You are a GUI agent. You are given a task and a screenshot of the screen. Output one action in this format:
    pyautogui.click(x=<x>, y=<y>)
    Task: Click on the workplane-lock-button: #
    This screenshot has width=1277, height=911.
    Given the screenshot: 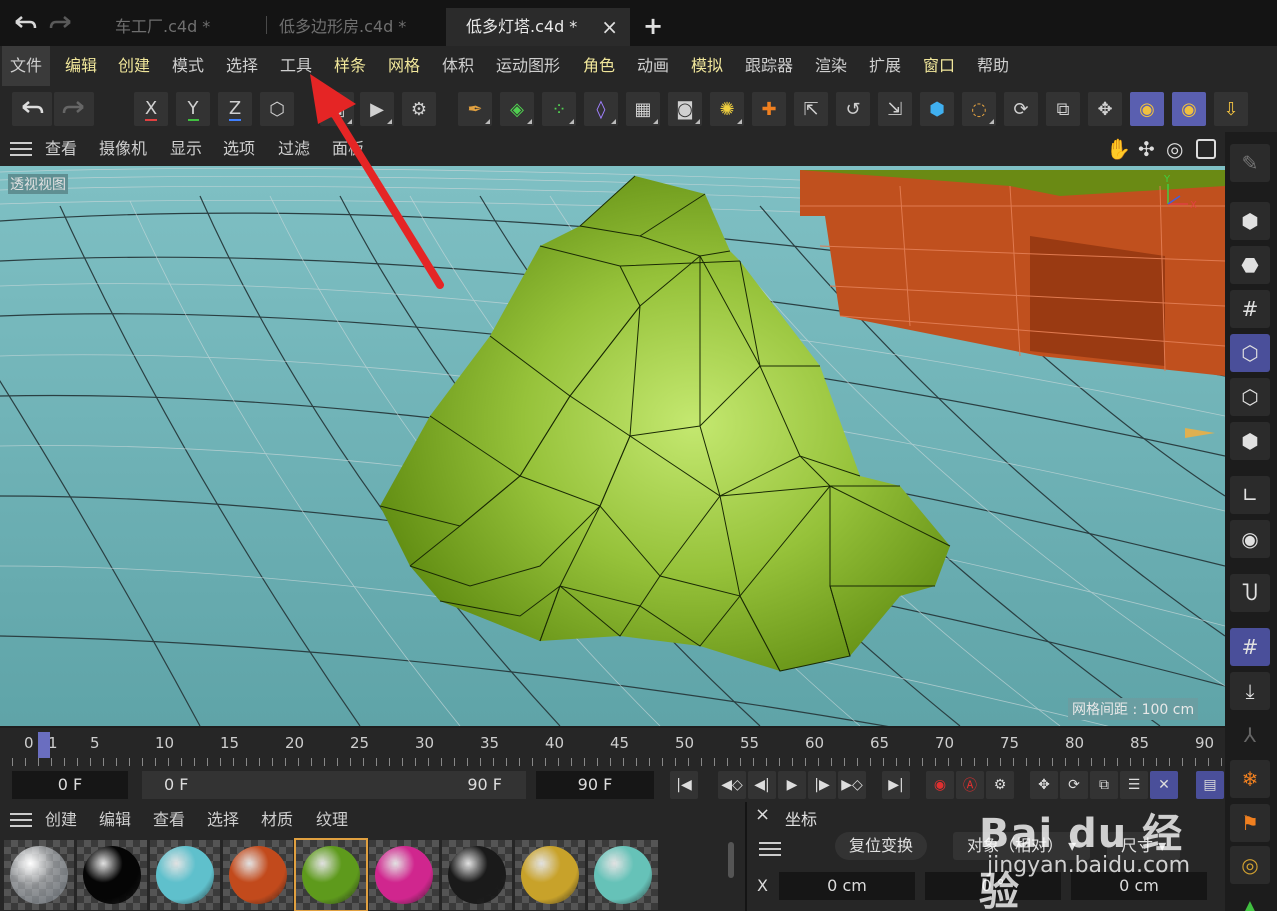 What is the action you would take?
    pyautogui.click(x=1250, y=647)
    